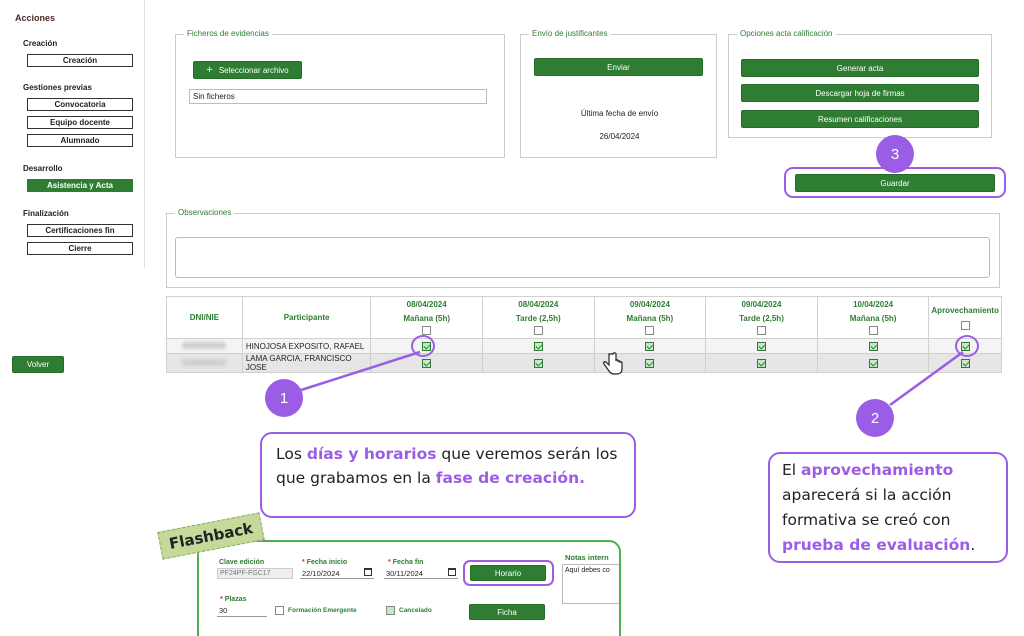  I want to click on callout-2-highlight: prueba de evaluación, so click(876, 545).